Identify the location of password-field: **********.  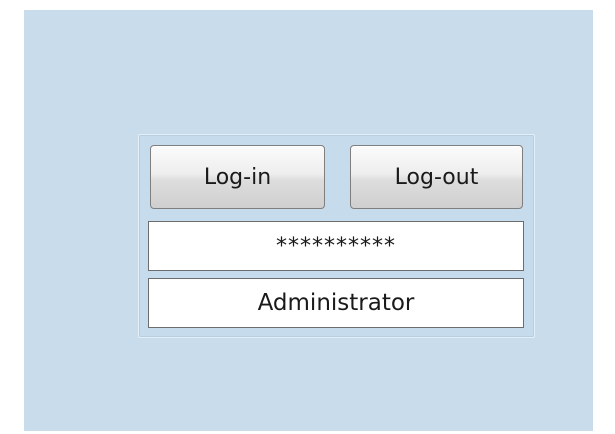
(336, 246).